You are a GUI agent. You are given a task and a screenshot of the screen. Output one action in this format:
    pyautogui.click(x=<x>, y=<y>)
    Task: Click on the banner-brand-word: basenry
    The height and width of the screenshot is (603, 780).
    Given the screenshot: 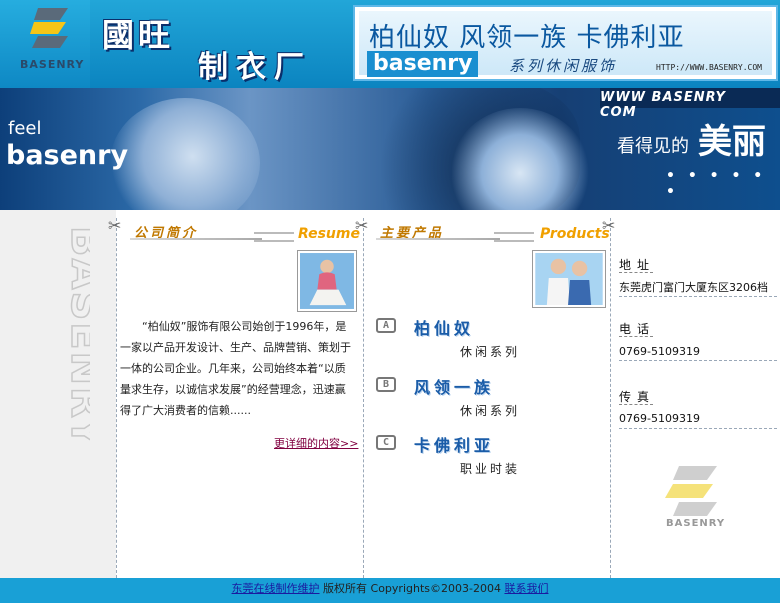 What is the action you would take?
    pyautogui.click(x=423, y=64)
    